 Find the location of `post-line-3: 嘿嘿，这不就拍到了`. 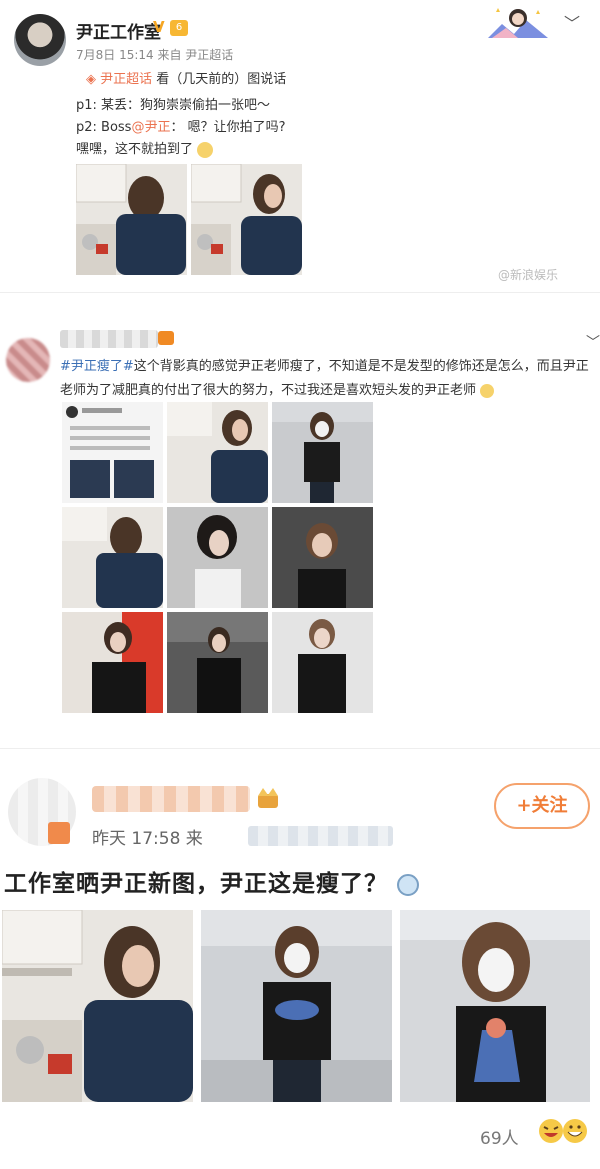

post-line-3: 嘿嘿，这不就拍到了 is located at coordinates (145, 148).